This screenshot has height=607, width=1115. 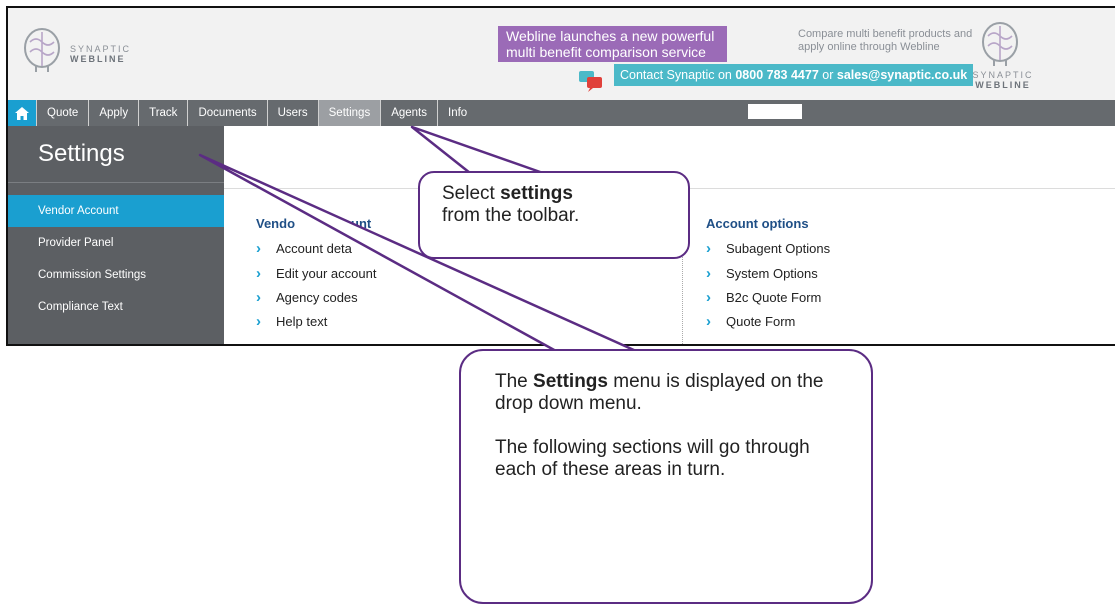 What do you see at coordinates (291, 321) in the screenshot?
I see `link-help-text: › Help text` at bounding box center [291, 321].